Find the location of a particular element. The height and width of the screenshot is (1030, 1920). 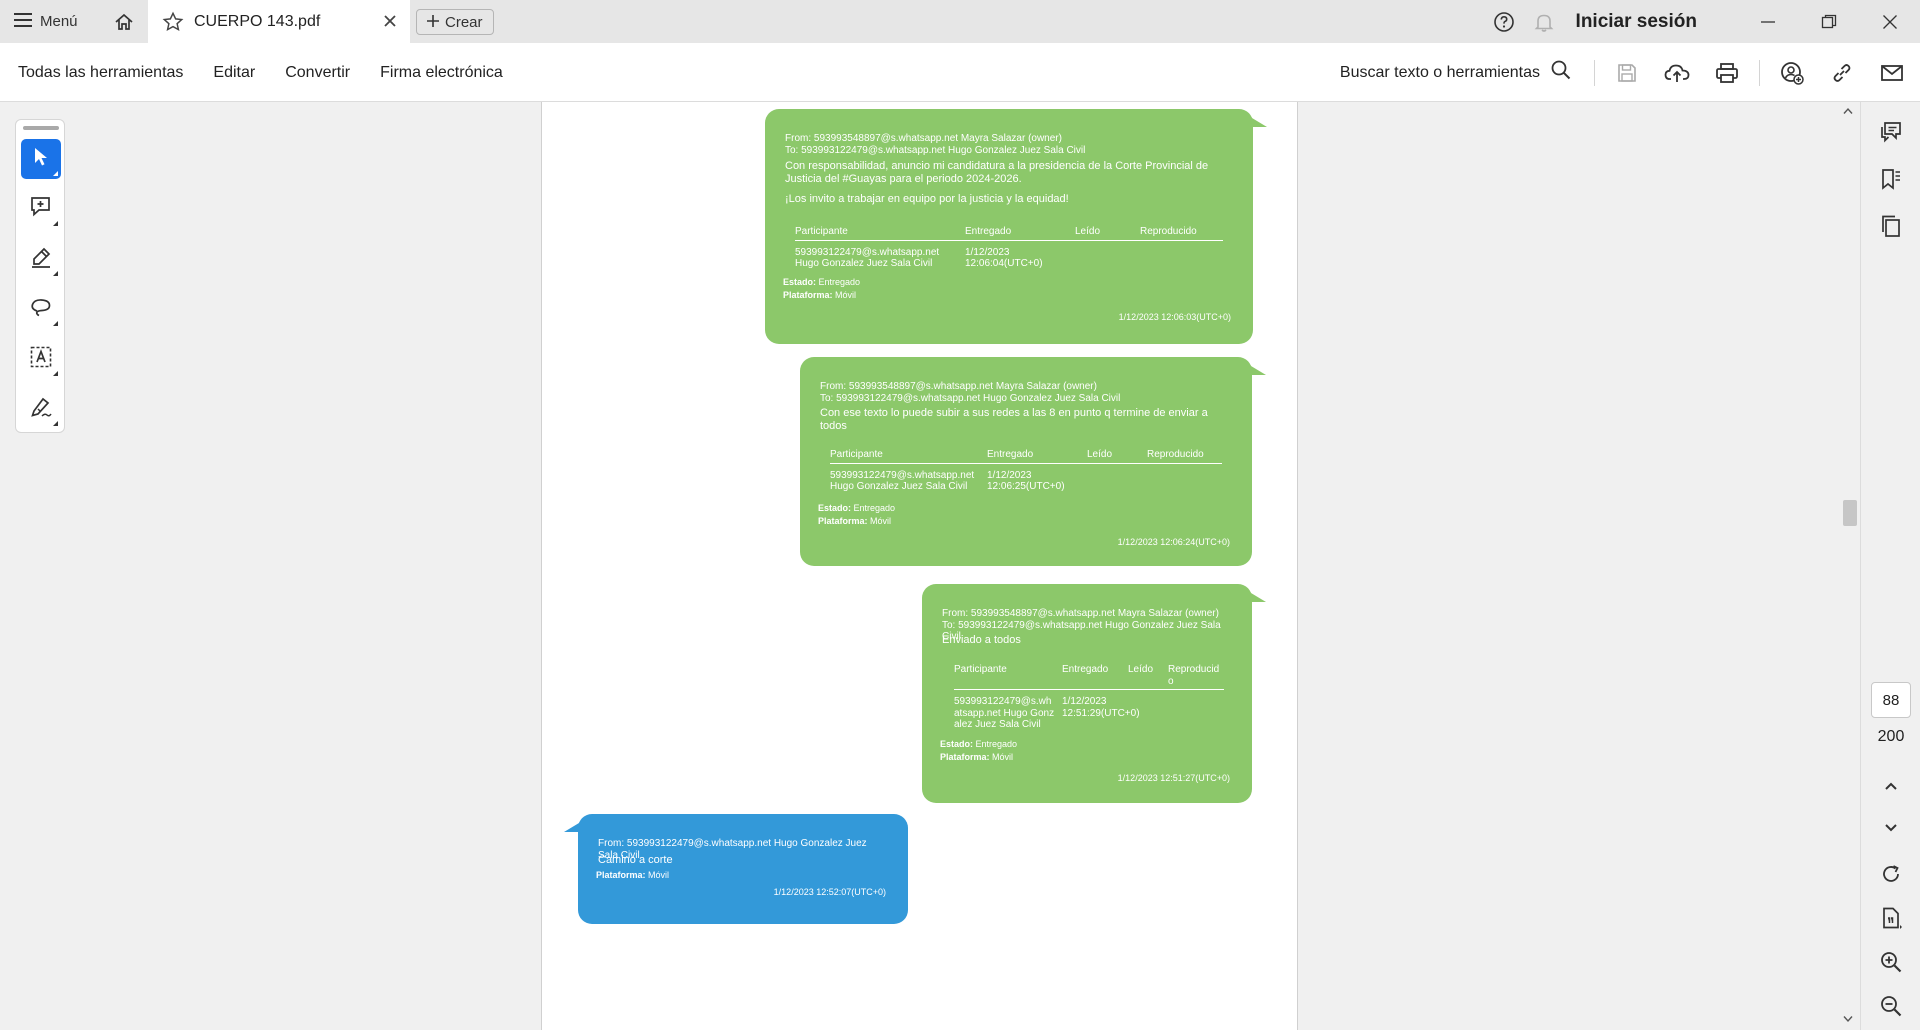

share-user-icon is located at coordinates (1792, 73).